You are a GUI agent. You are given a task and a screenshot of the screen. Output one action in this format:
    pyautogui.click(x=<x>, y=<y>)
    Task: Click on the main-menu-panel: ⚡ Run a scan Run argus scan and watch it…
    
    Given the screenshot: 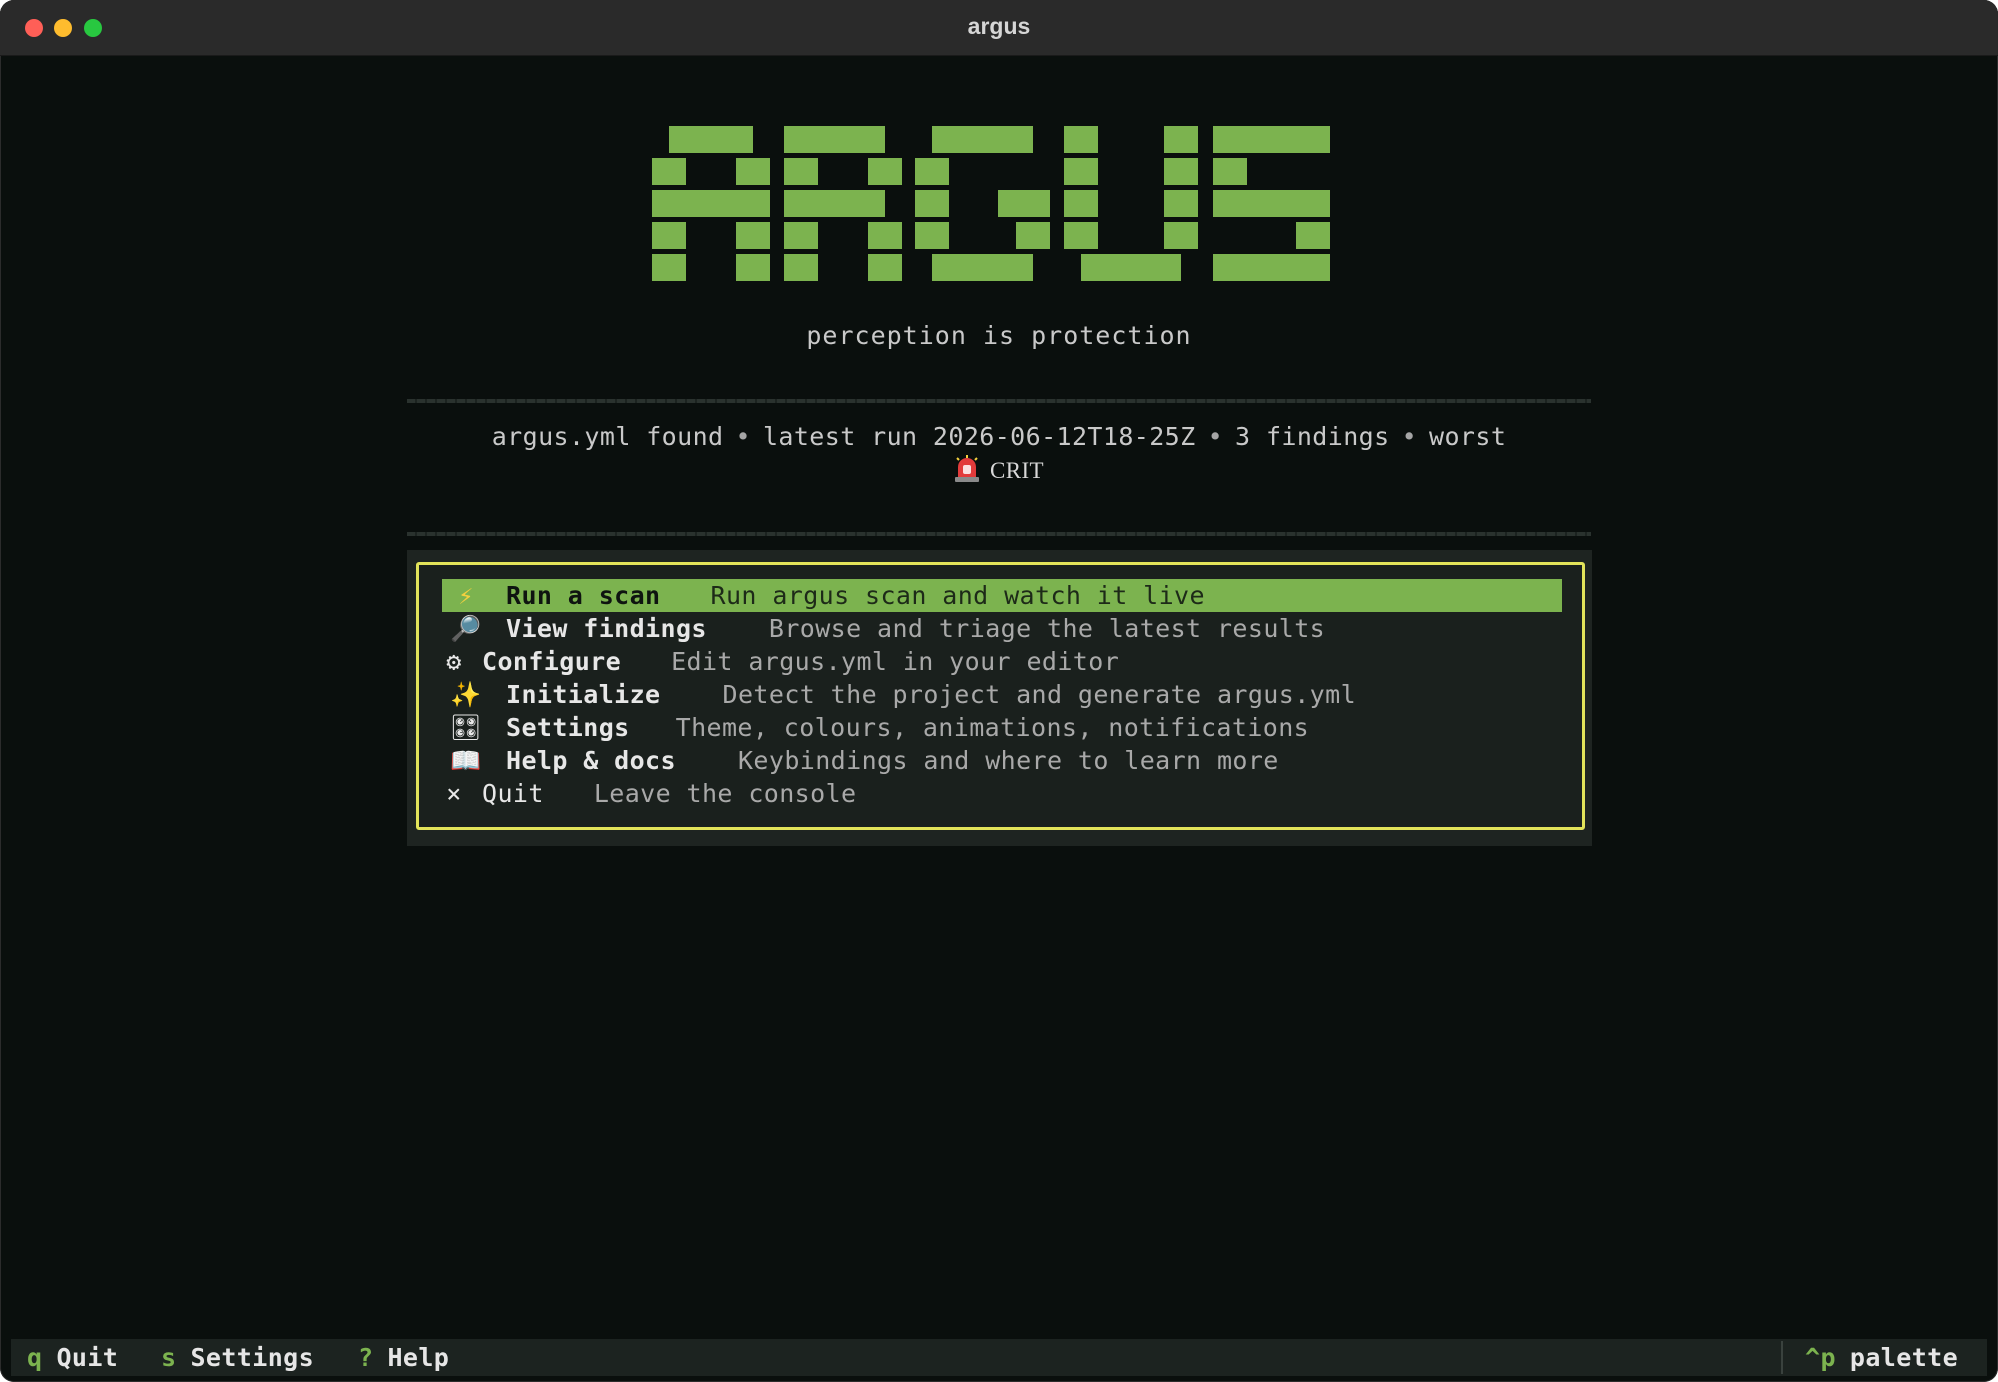 What is the action you would take?
    pyautogui.click(x=999, y=698)
    